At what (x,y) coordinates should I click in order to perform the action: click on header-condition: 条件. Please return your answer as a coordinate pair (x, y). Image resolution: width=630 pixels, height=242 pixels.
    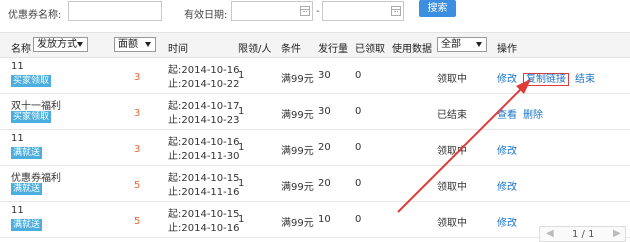
    Looking at the image, I should click on (291, 49).